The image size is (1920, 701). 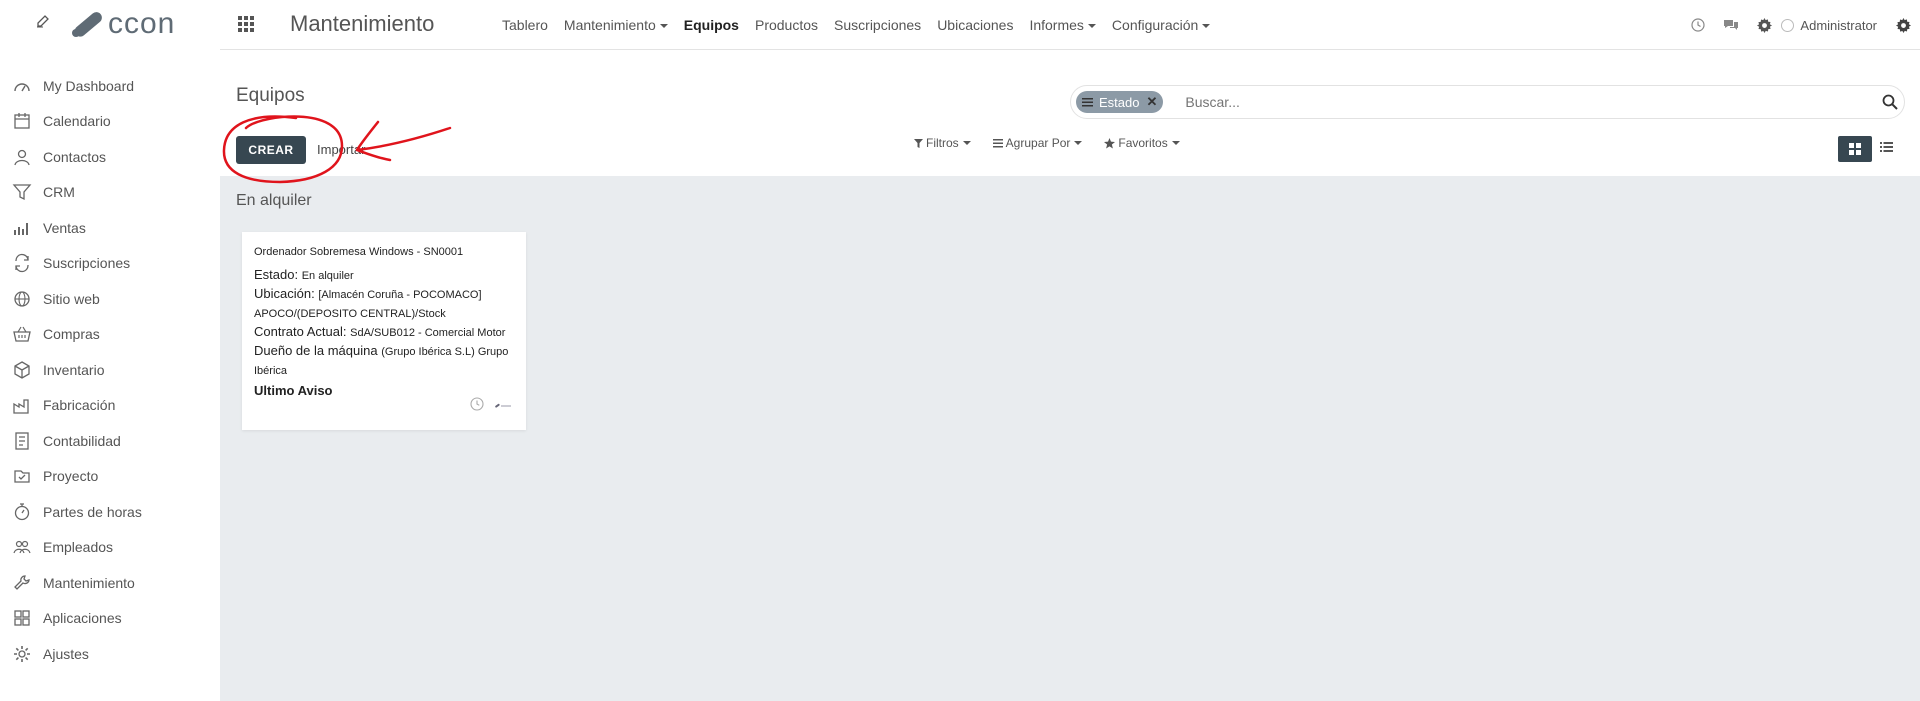 What do you see at coordinates (1525, 102) in the screenshot?
I see `search-input` at bounding box center [1525, 102].